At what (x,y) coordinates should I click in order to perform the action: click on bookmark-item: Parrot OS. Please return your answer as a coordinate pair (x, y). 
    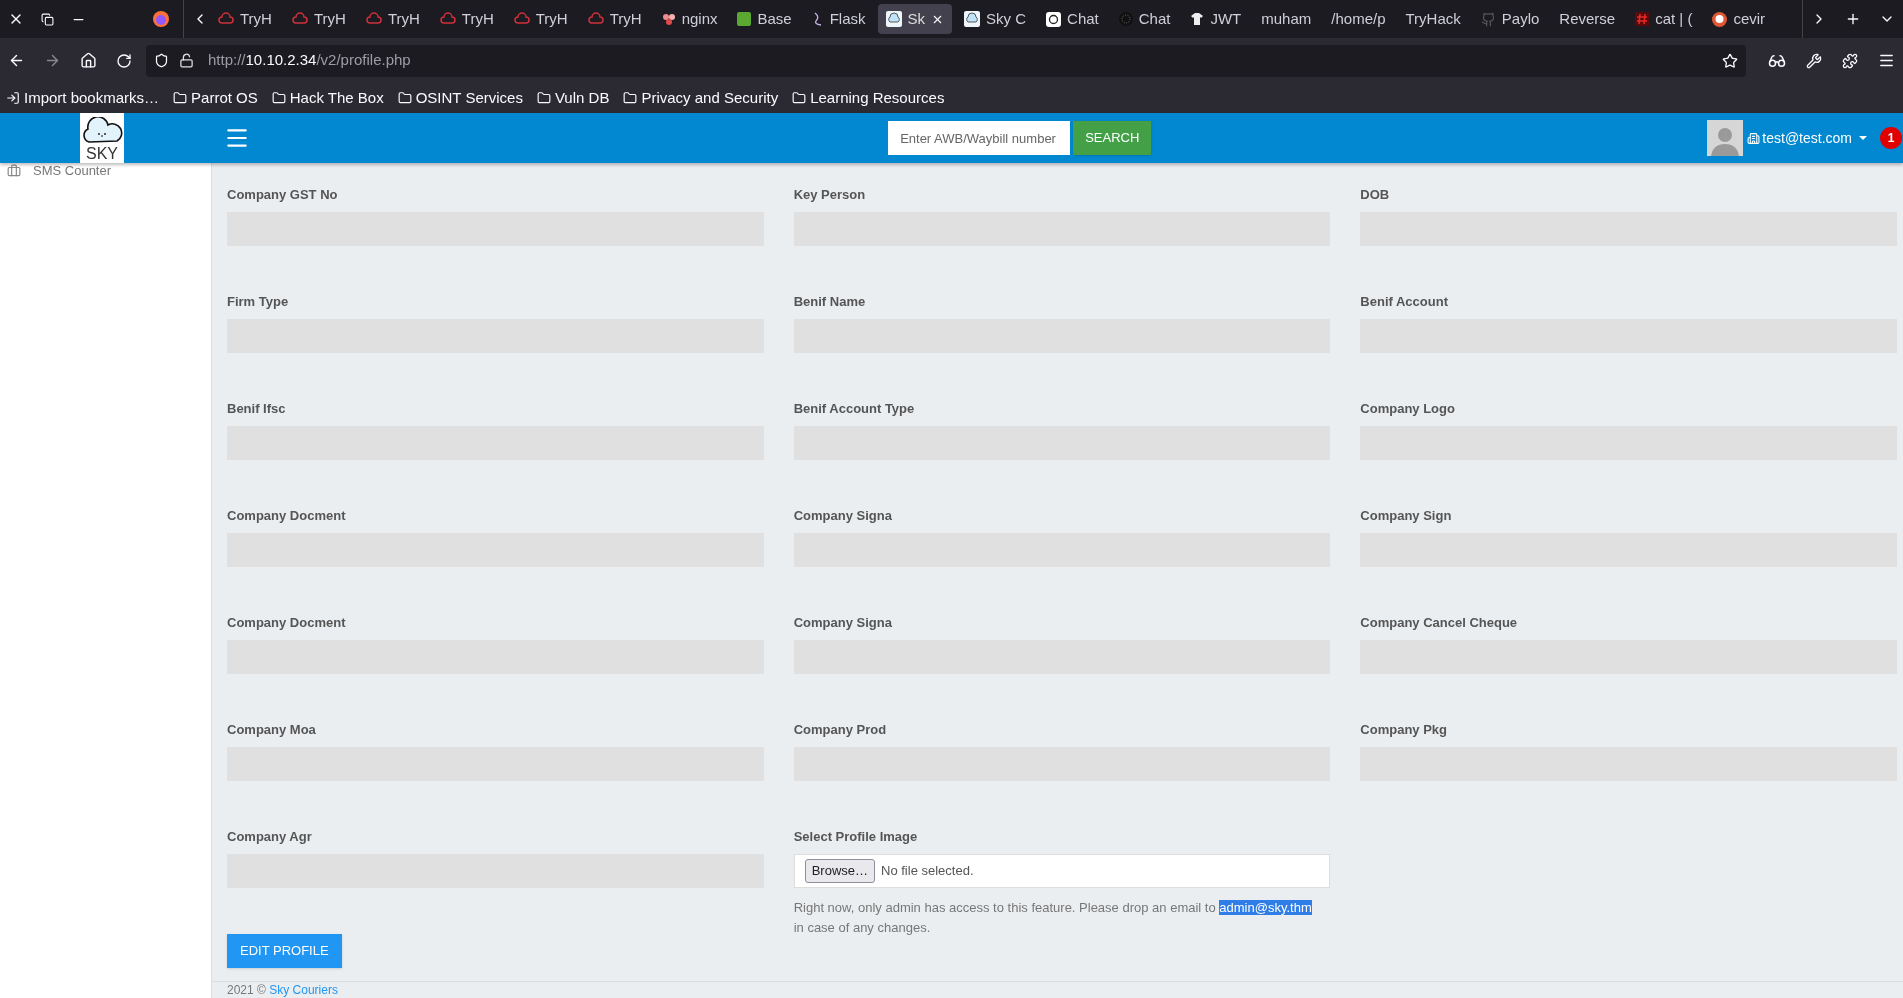
    Looking at the image, I should click on (215, 98).